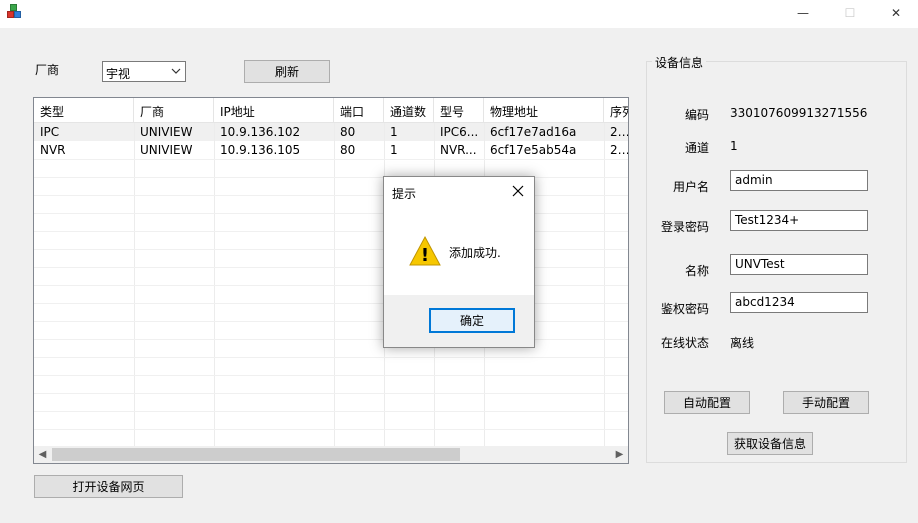 The height and width of the screenshot is (523, 918). I want to click on channel-label: 通道, so click(697, 148).